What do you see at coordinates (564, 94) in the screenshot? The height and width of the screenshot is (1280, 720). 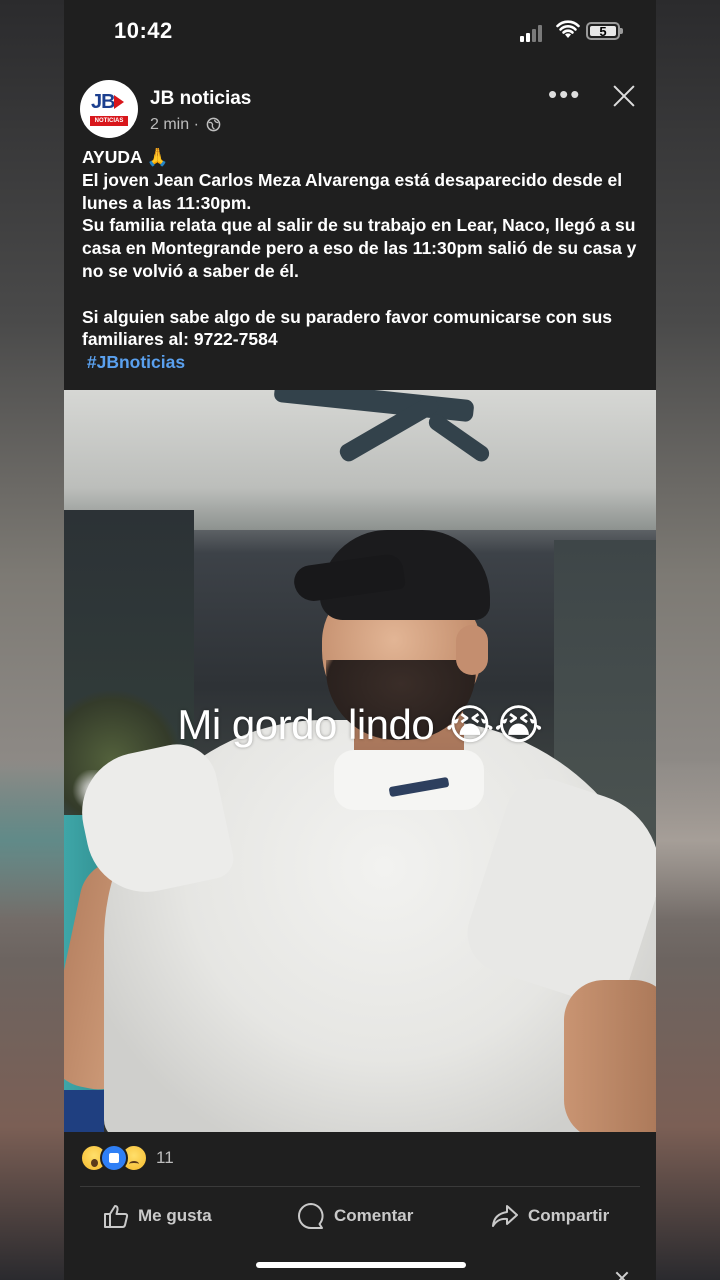 I see `more-options-icon: •••` at bounding box center [564, 94].